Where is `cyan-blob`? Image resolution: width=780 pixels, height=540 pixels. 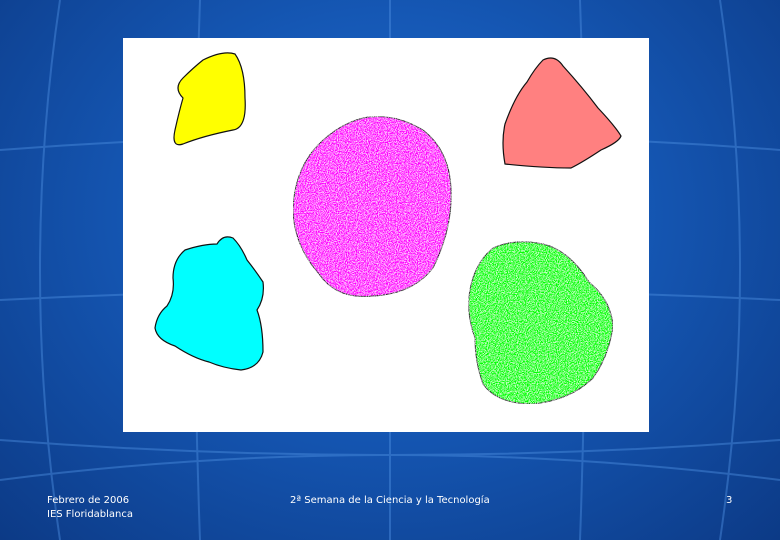 cyan-blob is located at coordinates (209, 303).